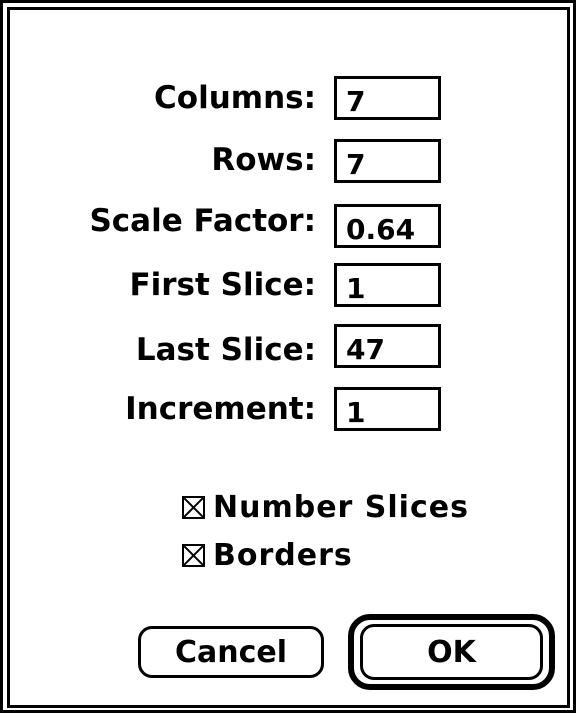  I want to click on increment-label: Increment:, so click(220, 409).